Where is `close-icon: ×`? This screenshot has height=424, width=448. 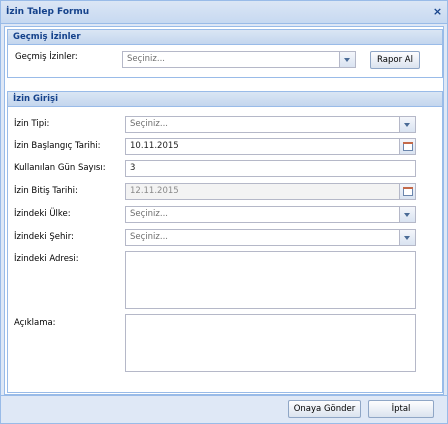
close-icon: × is located at coordinates (437, 11).